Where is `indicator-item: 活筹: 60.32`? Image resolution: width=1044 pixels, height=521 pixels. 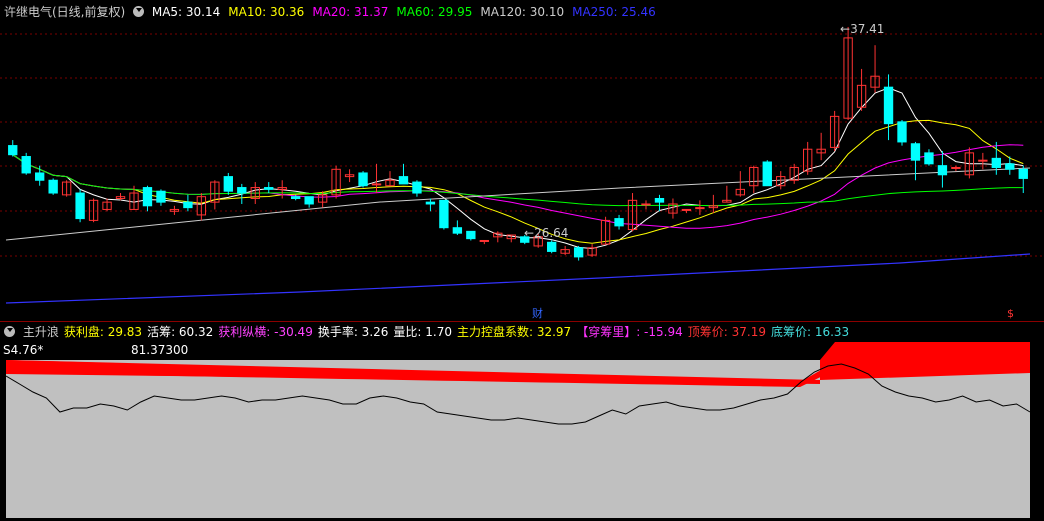 indicator-item: 活筹: 60.32 is located at coordinates (180, 332).